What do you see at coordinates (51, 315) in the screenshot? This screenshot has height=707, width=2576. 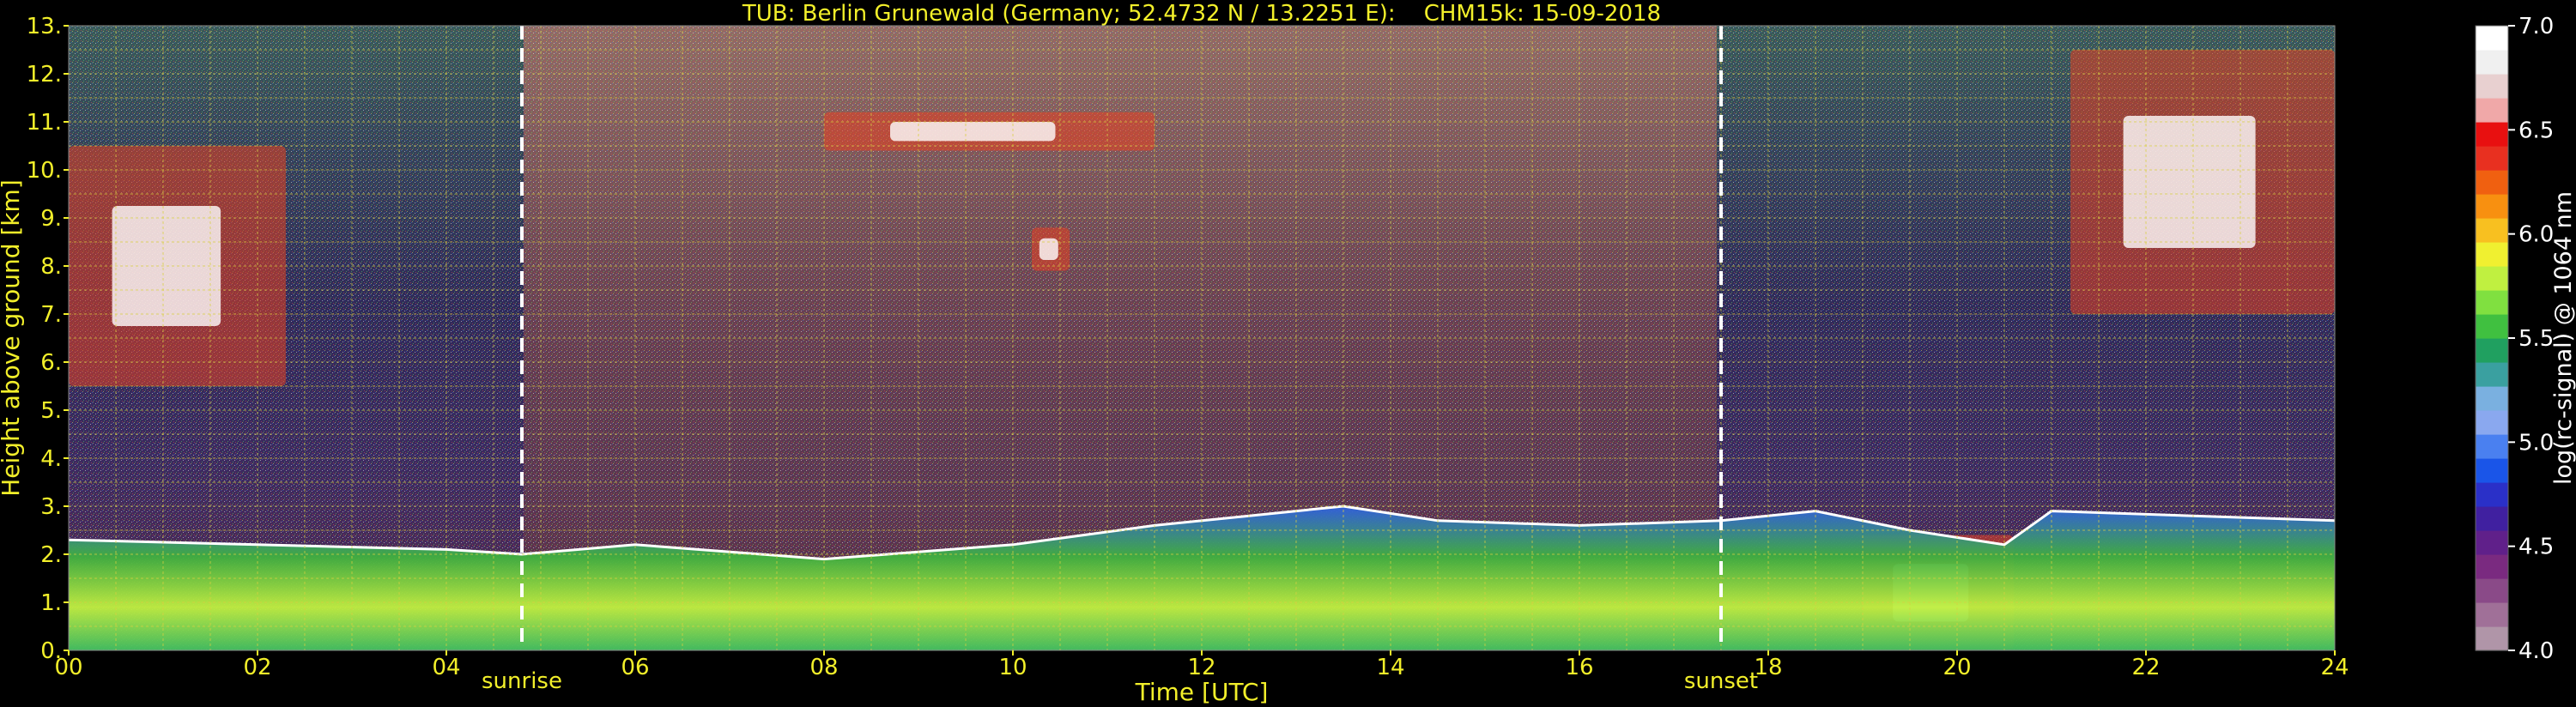 I see `y-tick-label: 7.` at bounding box center [51, 315].